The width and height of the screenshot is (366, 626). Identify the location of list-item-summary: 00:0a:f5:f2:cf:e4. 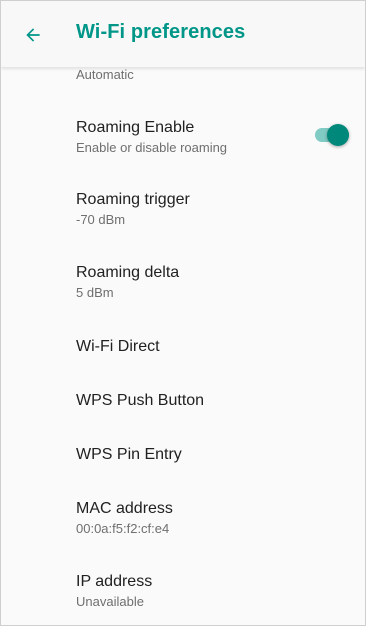
(123, 528).